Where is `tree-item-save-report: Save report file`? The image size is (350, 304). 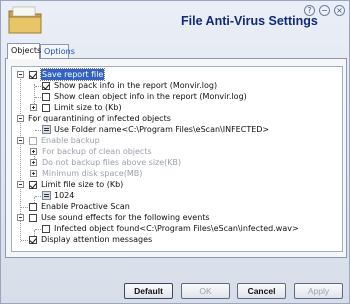 tree-item-save-report: Save report file is located at coordinates (174, 74).